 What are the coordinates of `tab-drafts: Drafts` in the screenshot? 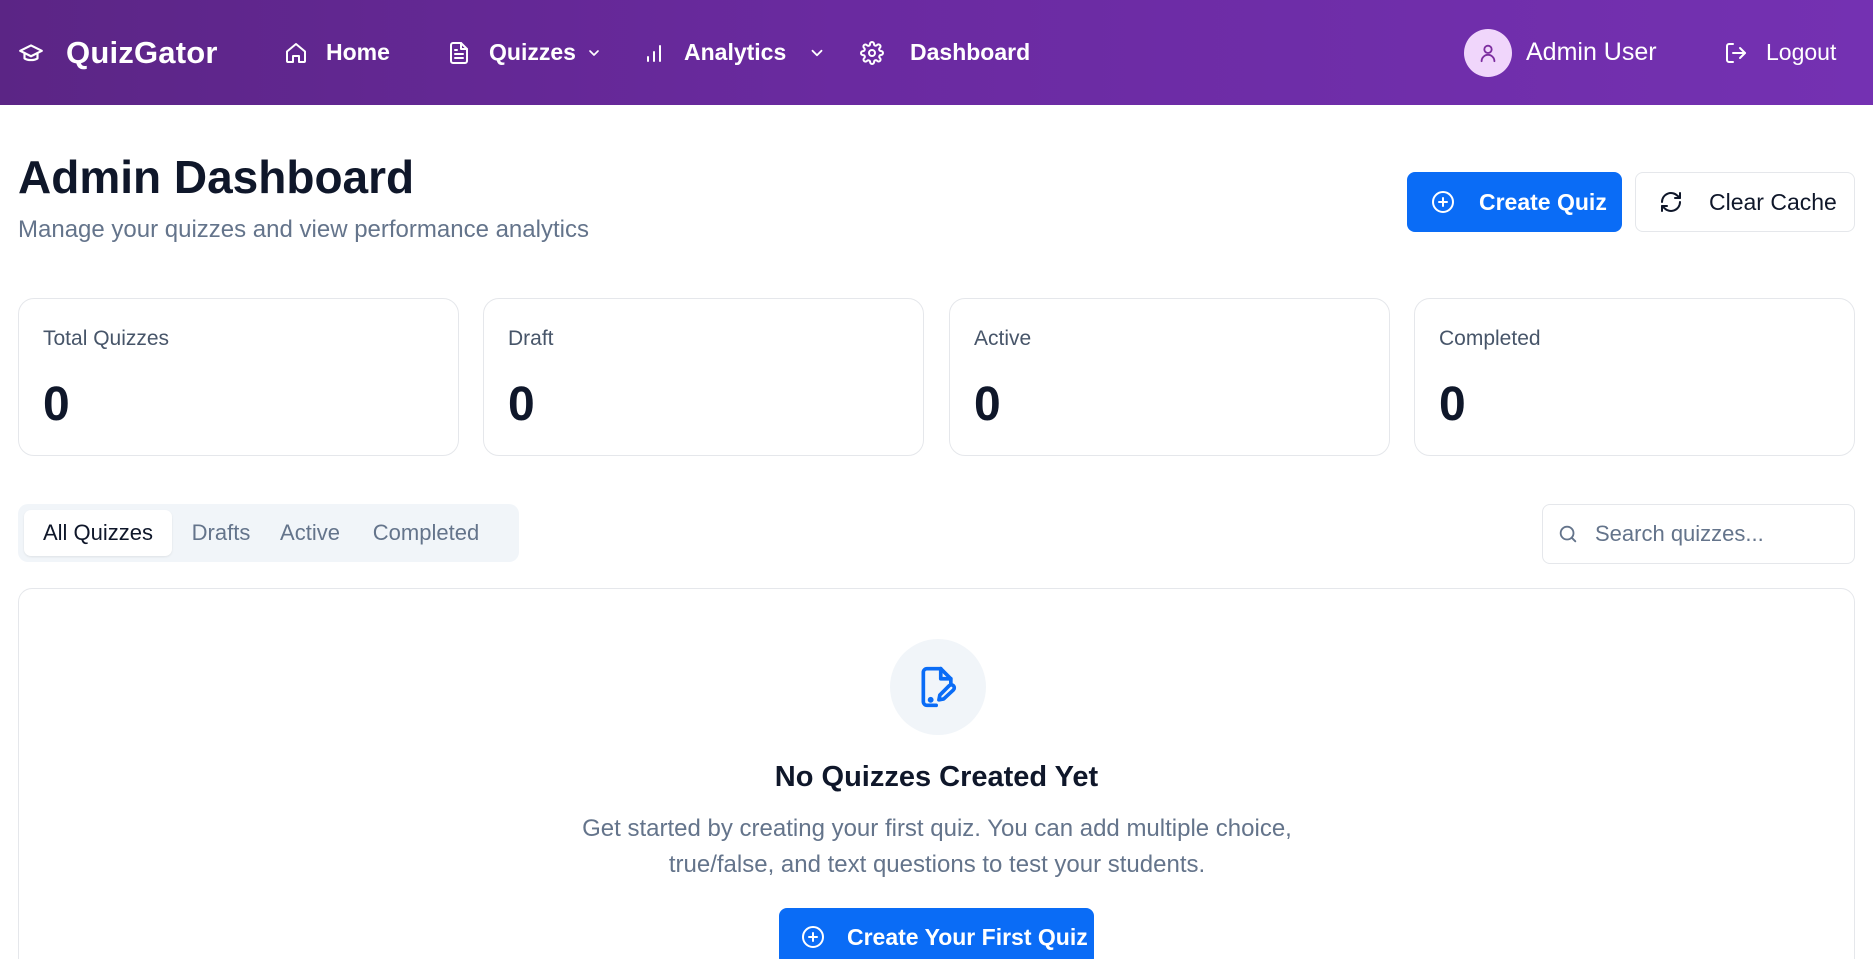 It's located at (221, 533).